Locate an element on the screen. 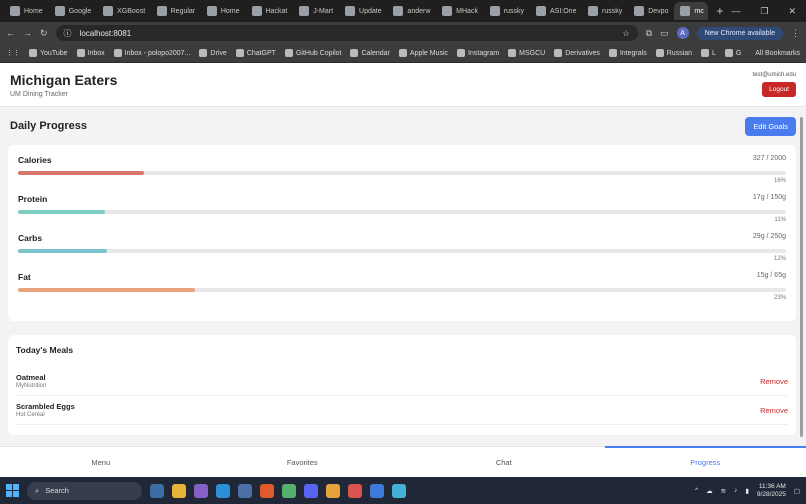 The height and width of the screenshot is (504, 806). nav-tab-progress: Progress is located at coordinates (705, 461).